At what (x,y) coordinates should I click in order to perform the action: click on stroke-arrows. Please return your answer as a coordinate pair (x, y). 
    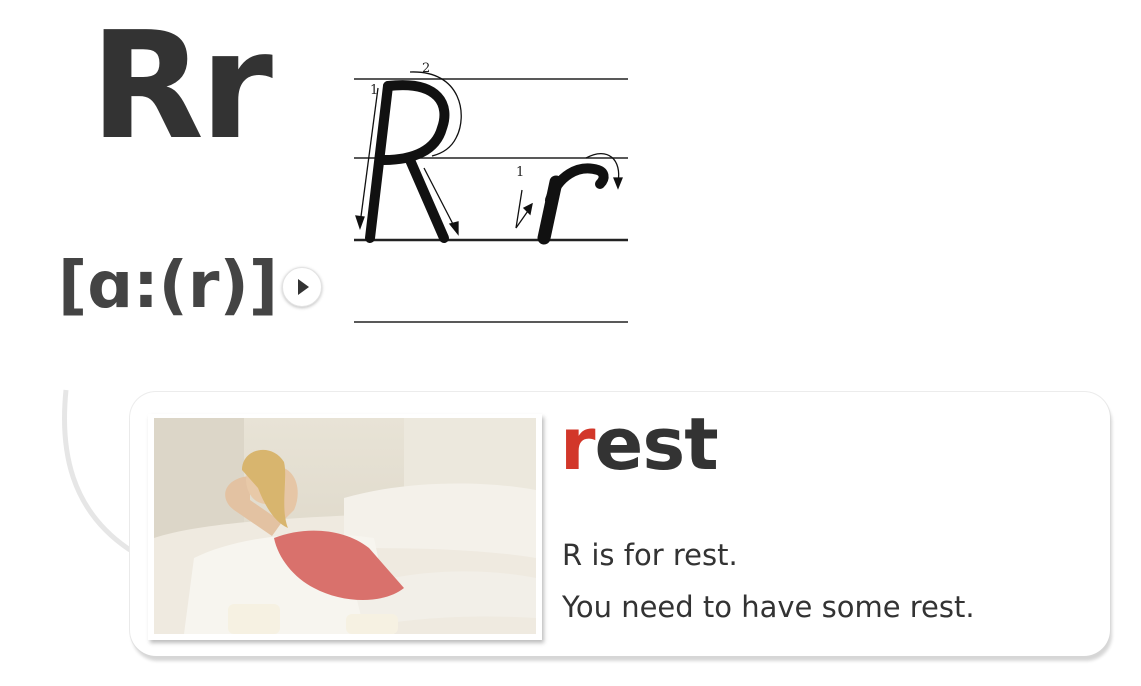
    Looking at the image, I should click on (489, 153).